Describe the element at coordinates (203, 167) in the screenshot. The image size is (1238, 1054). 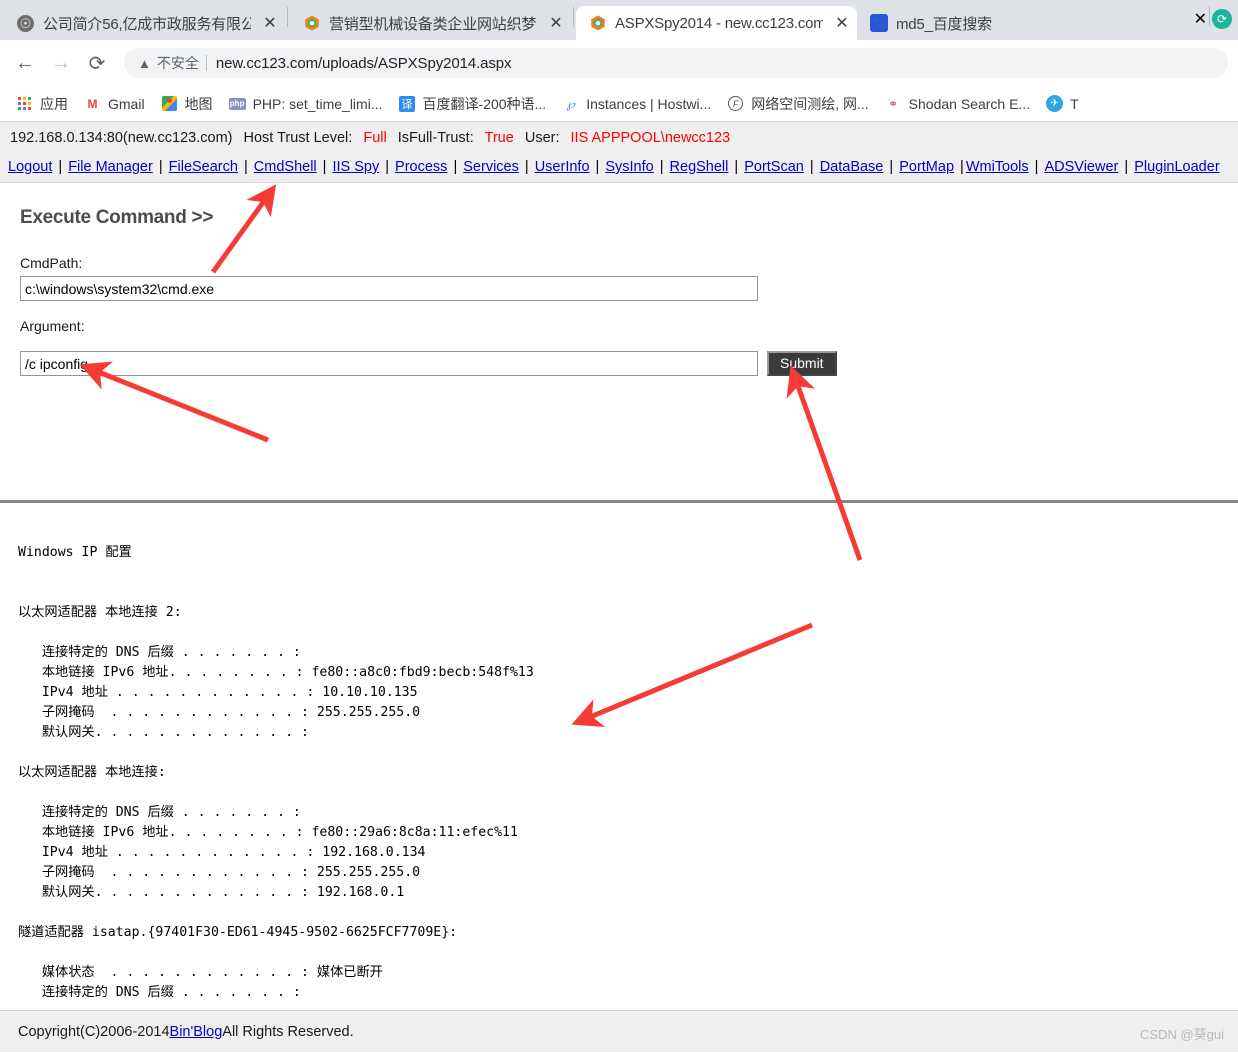
I see `menu-item-filesearch: FileSearch` at that location.